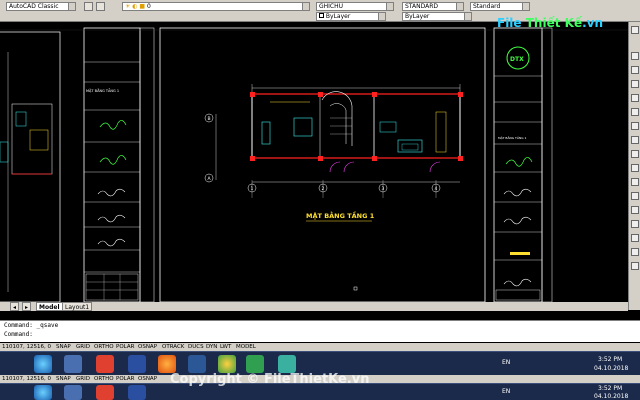  What do you see at coordinates (196, 347) in the screenshot?
I see `status-ducs: DUCS` at bounding box center [196, 347].